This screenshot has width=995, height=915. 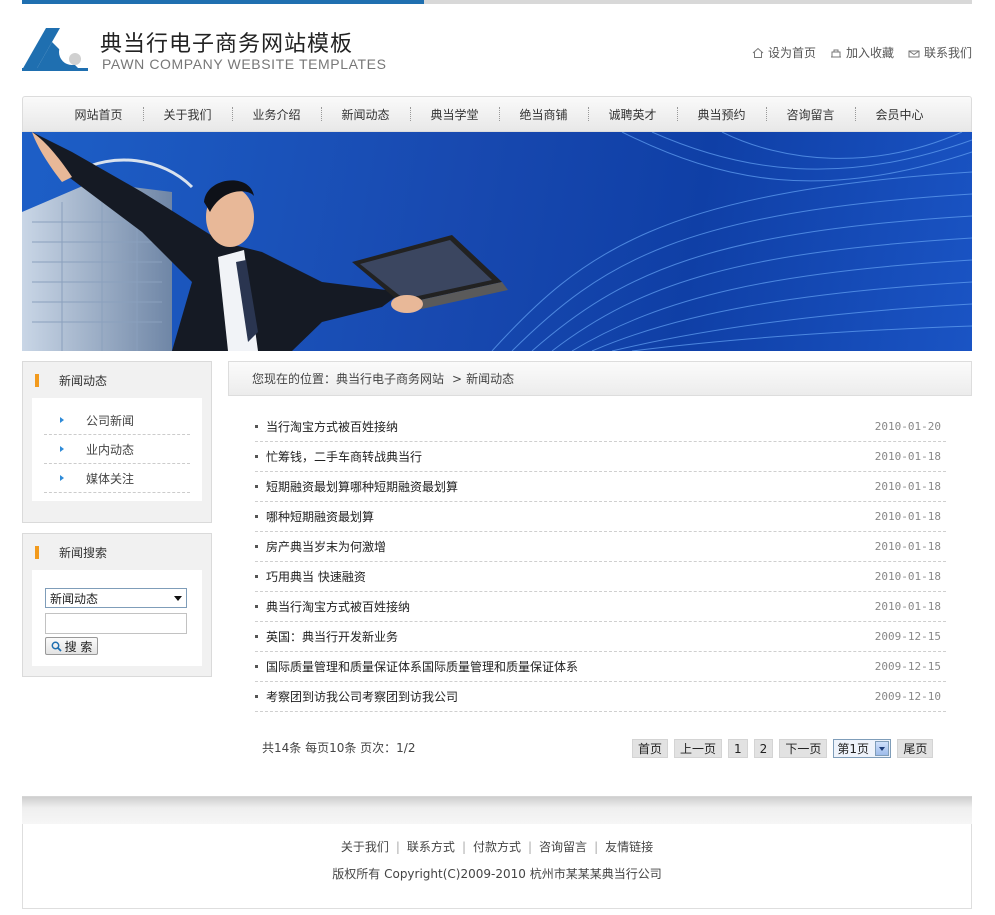 What do you see at coordinates (738, 748) in the screenshot?
I see `page-number-1: 1` at bounding box center [738, 748].